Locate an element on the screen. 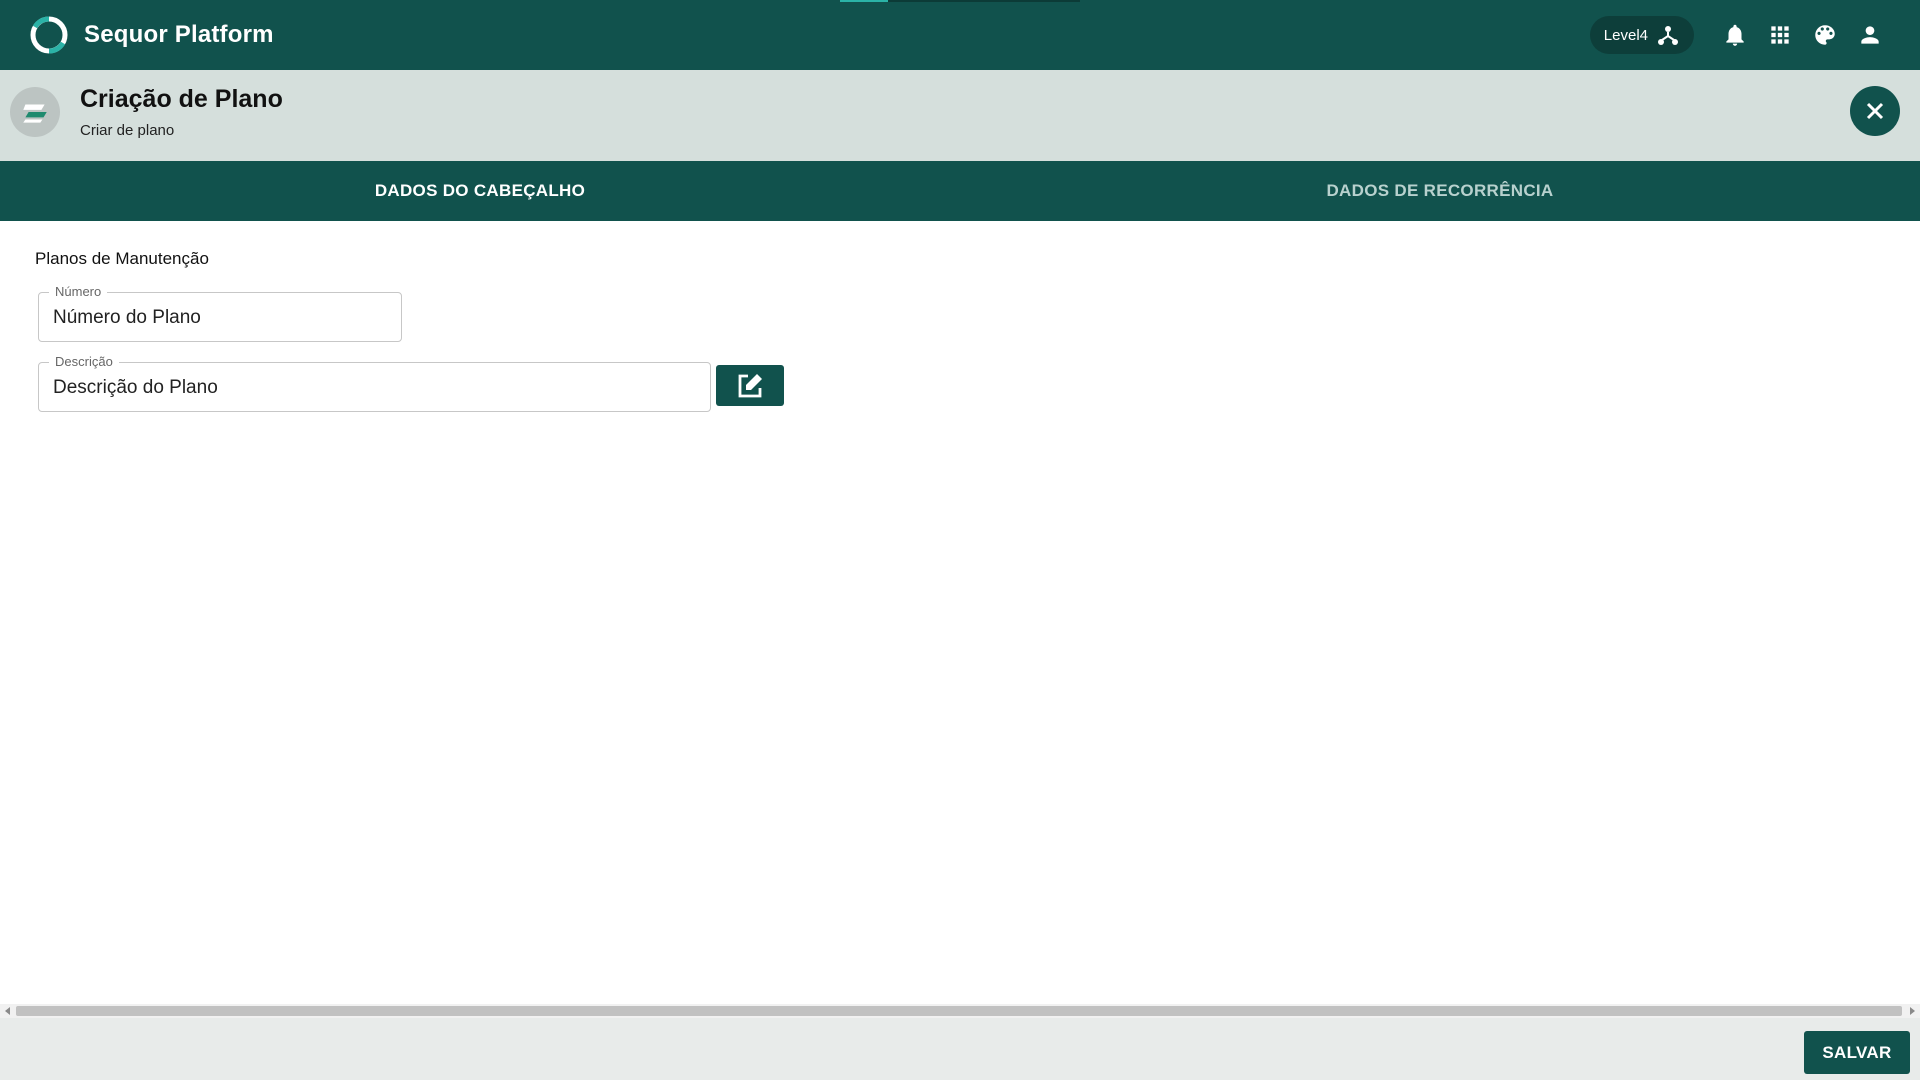  brand: Sequor Platform is located at coordinates (151, 35).